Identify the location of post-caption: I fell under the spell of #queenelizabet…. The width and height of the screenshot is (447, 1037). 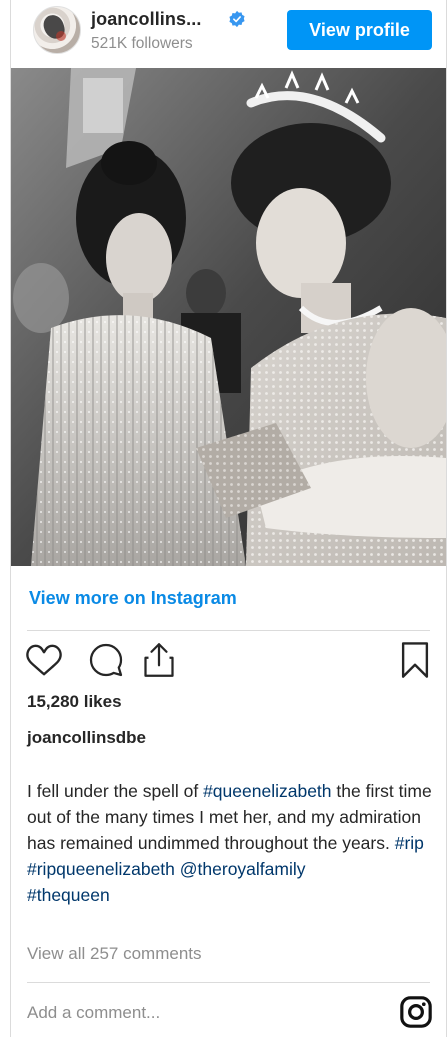
(231, 843).